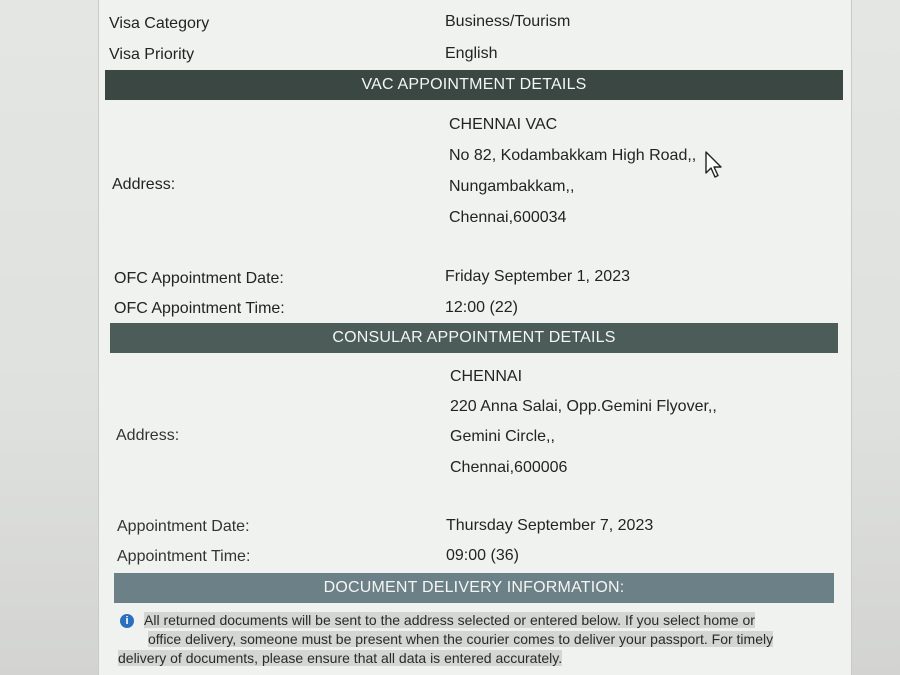  What do you see at coordinates (127, 621) in the screenshot?
I see `info-icon: i` at bounding box center [127, 621].